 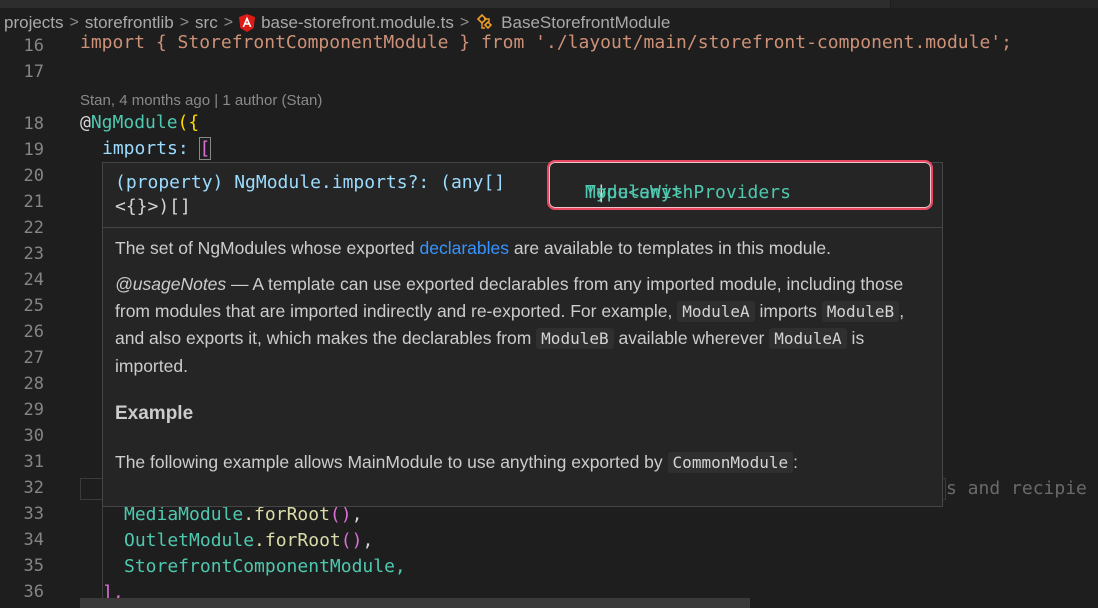 I want to click on signature-line-1: (property) NgModule.imports?: (any[], so click(x=310, y=182).